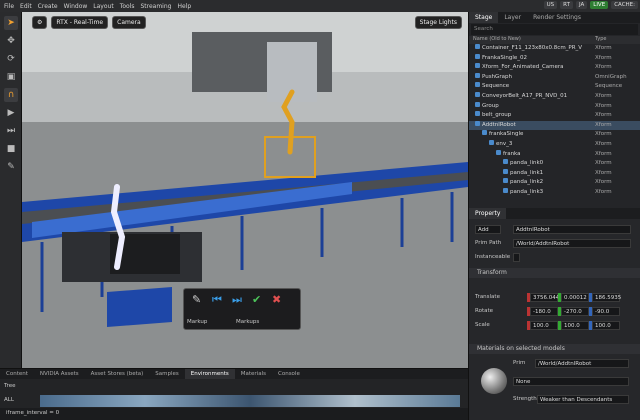 The height and width of the screenshot is (420, 640). What do you see at coordinates (11, 23) in the screenshot?
I see `select-tool-icon: ➤` at bounding box center [11, 23].